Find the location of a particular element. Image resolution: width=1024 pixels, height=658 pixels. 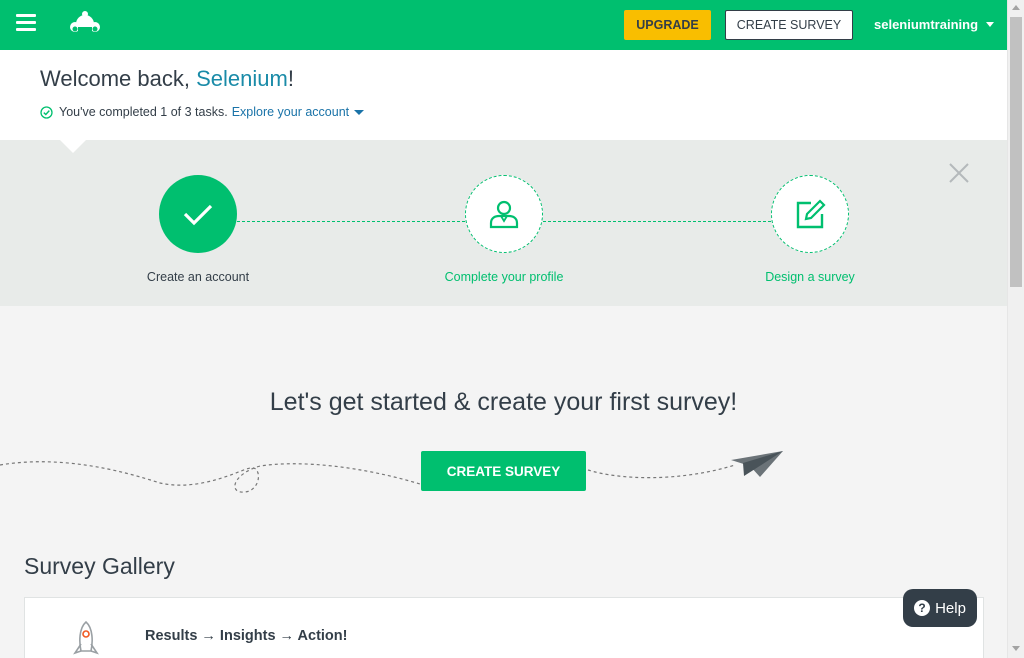

close-icon is located at coordinates (959, 173).